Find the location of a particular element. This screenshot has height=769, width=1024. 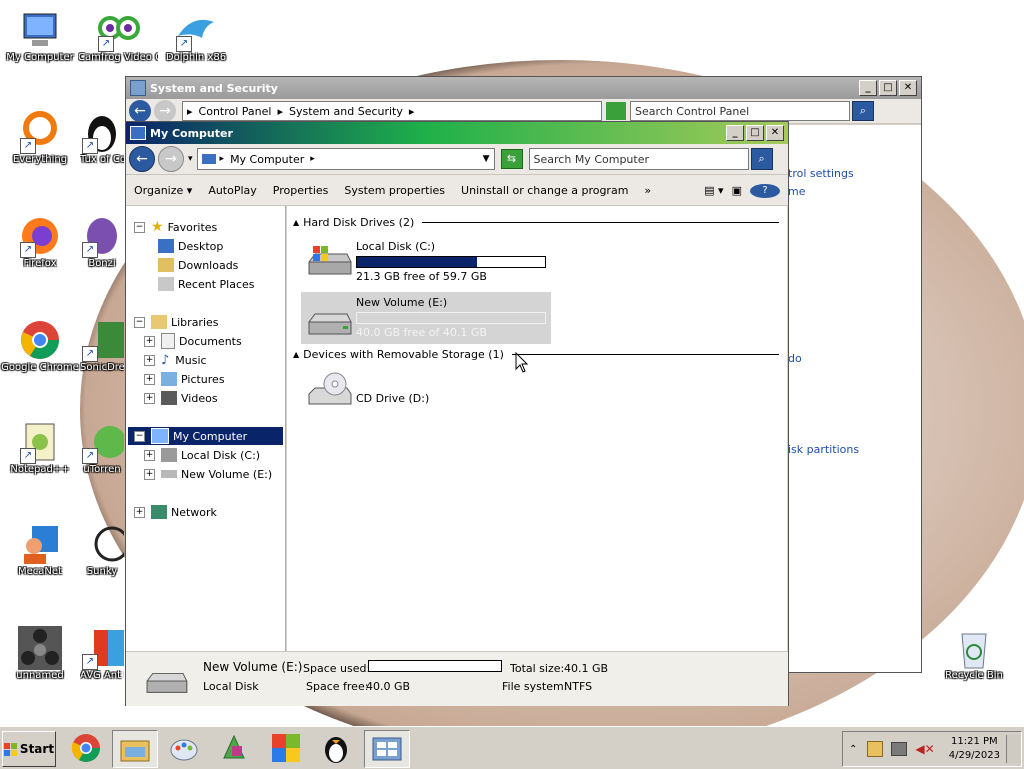

history-dropdown-icon: ▾ is located at coordinates (190, 159).